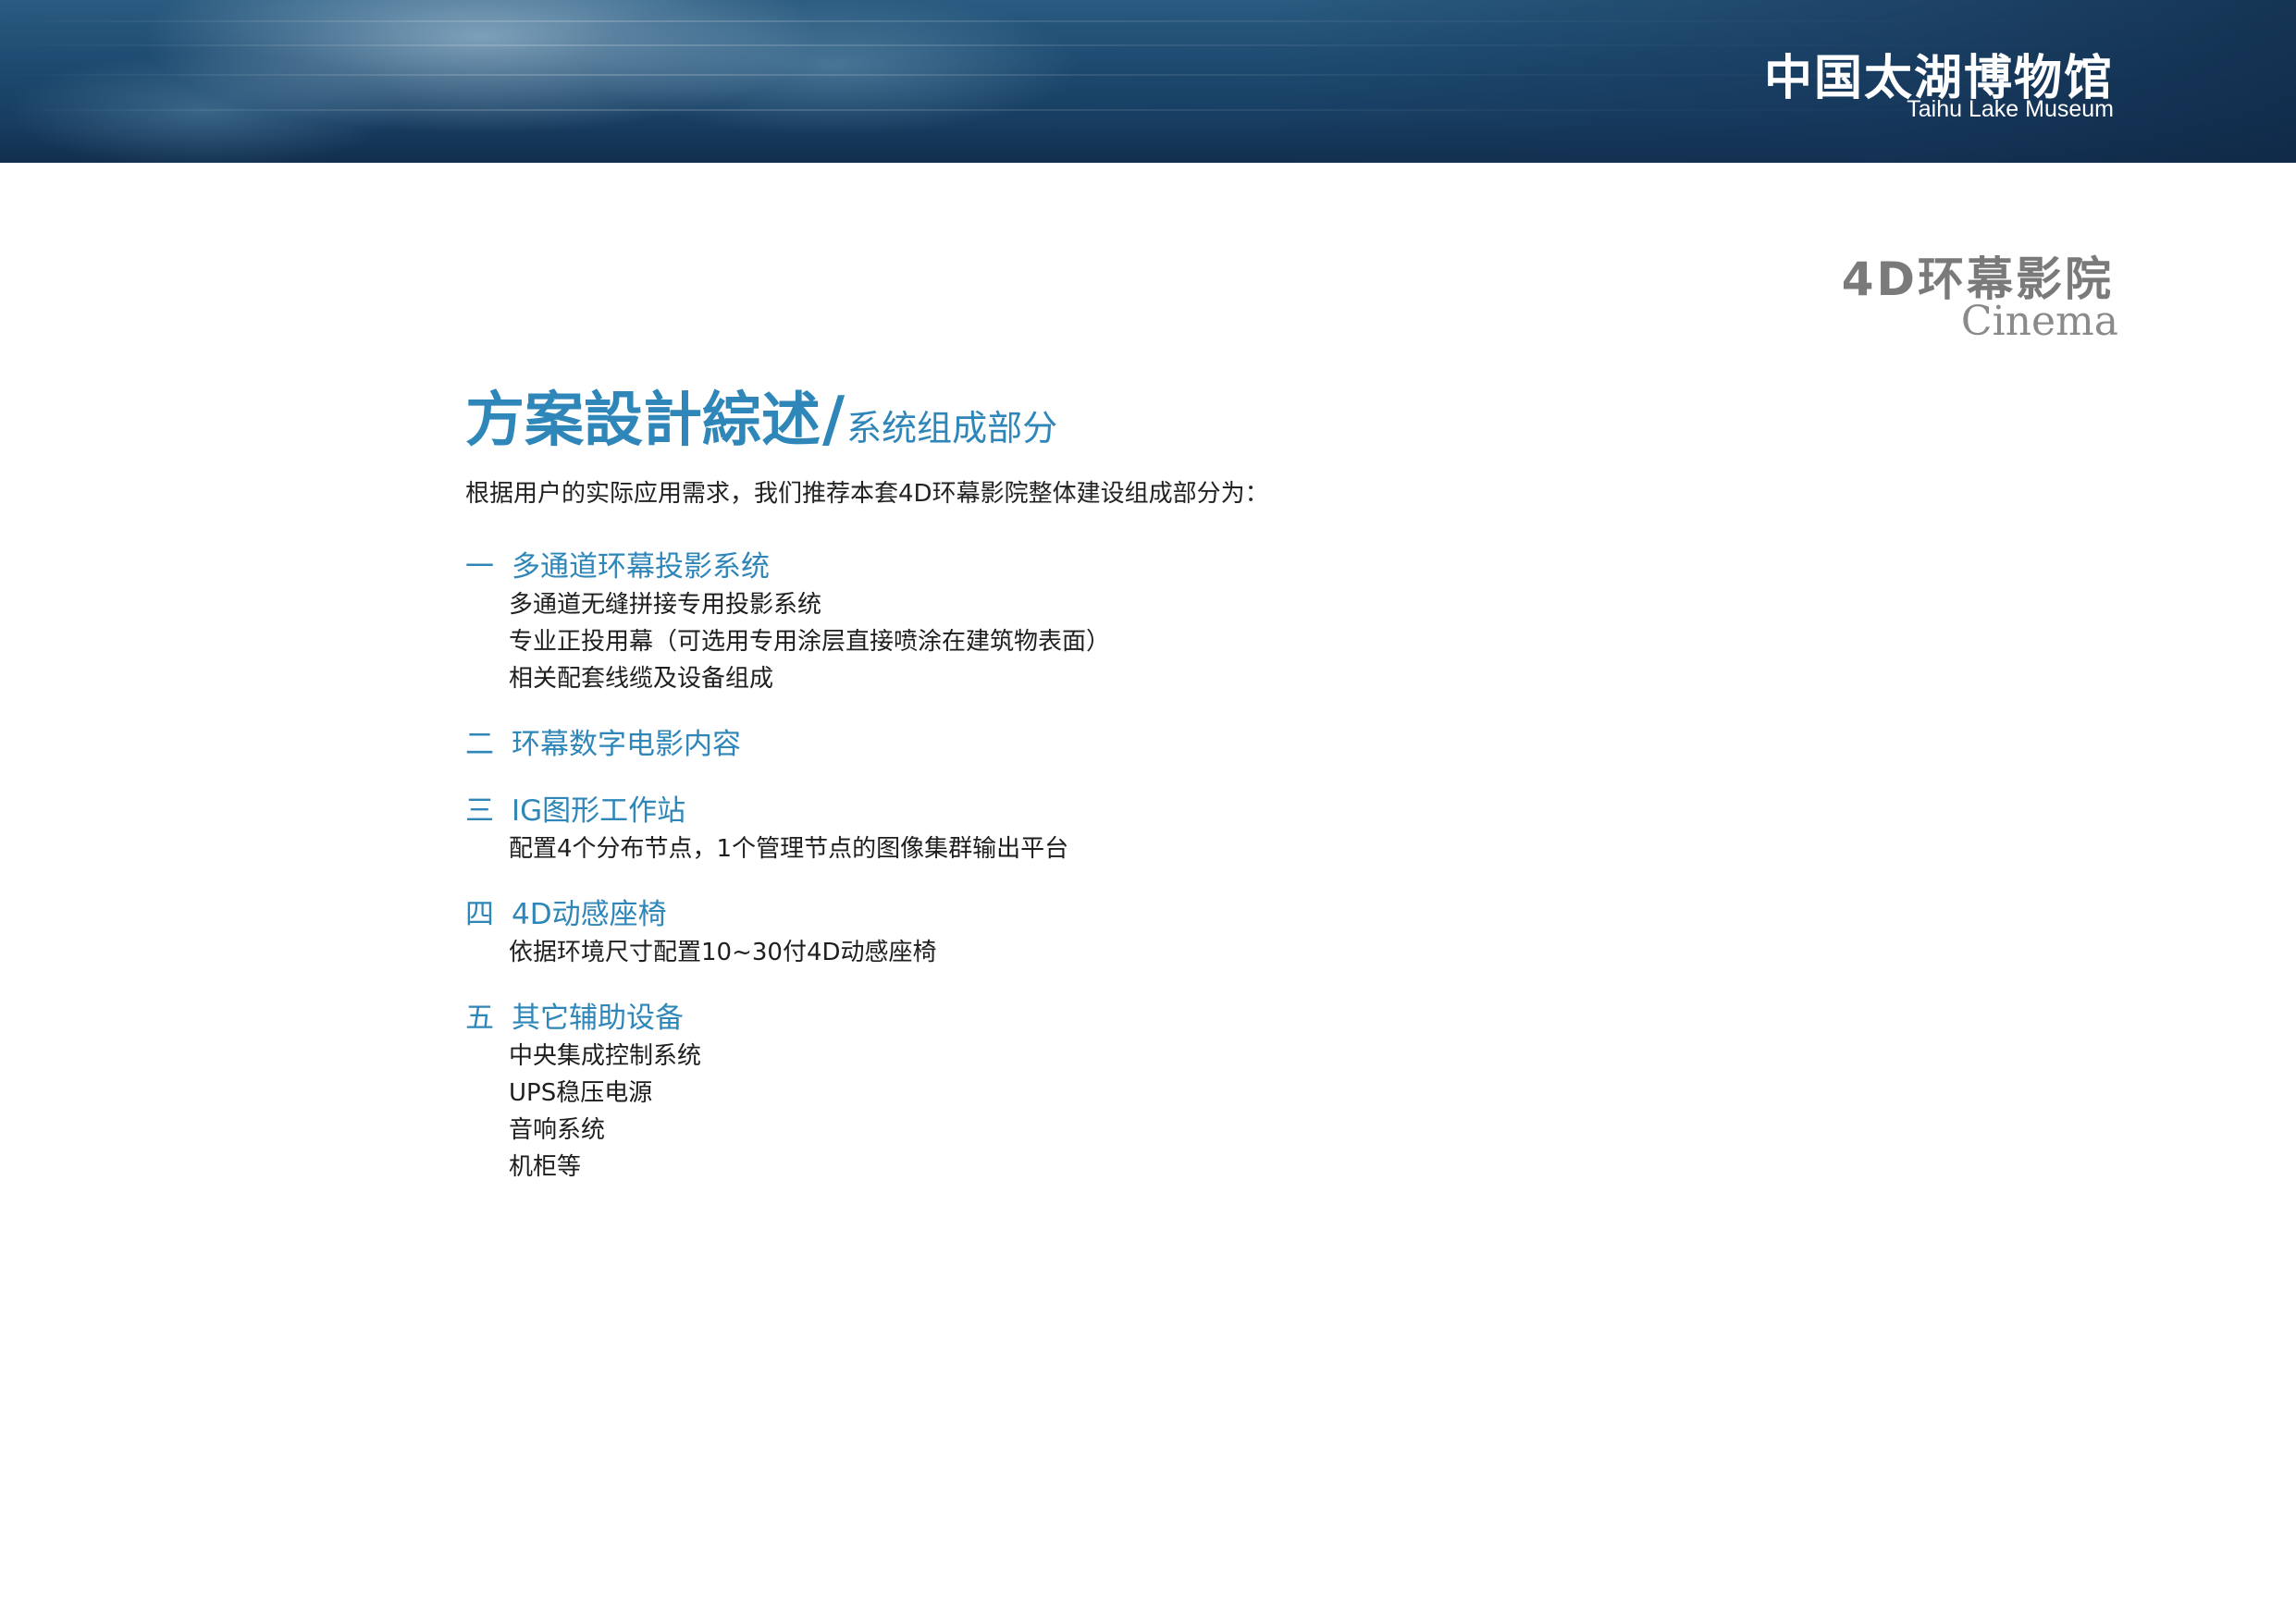 The image size is (2296, 1623). I want to click on group-title-text: 4D动感座椅, so click(589, 914).